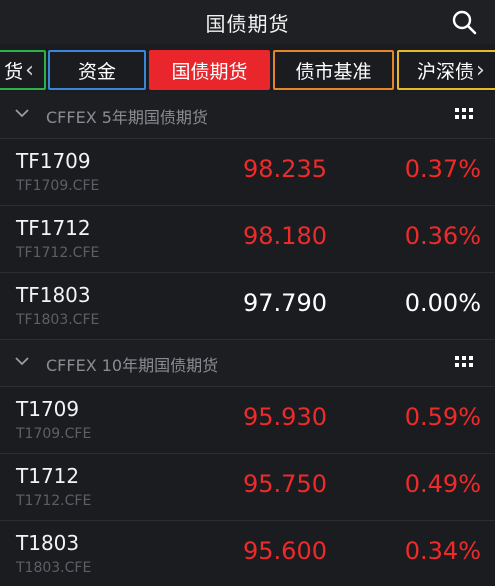  What do you see at coordinates (48, 476) in the screenshot?
I see `contract-code: T1712` at bounding box center [48, 476].